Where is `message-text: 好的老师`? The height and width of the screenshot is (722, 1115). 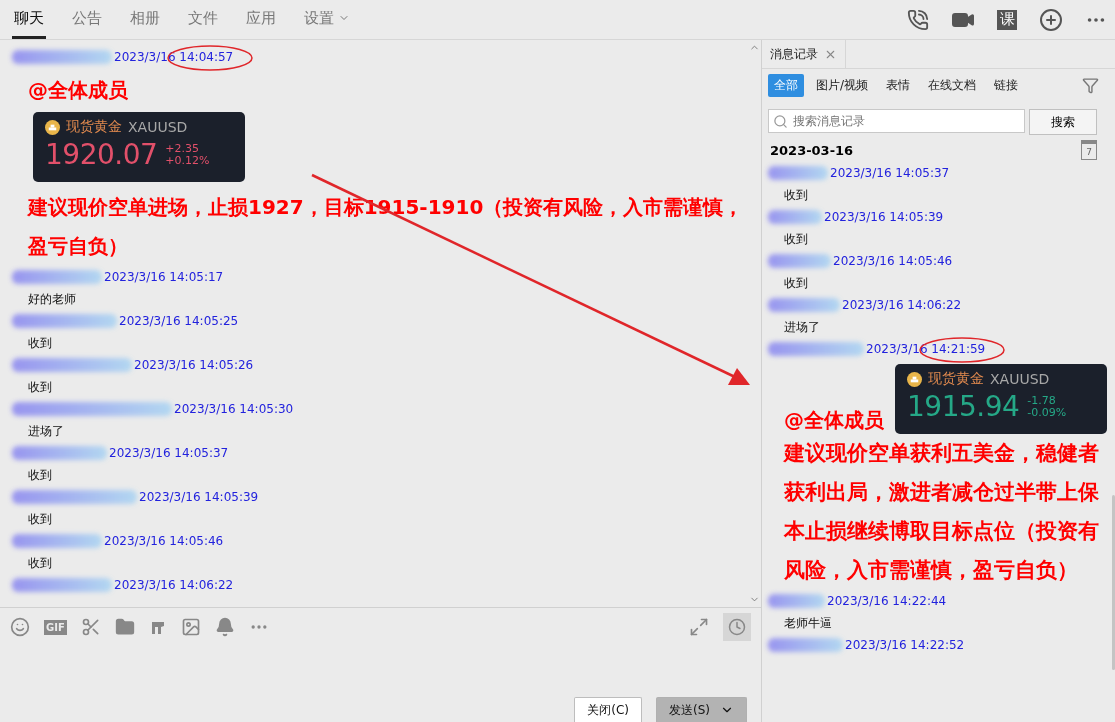 message-text: 好的老师 is located at coordinates (52, 299).